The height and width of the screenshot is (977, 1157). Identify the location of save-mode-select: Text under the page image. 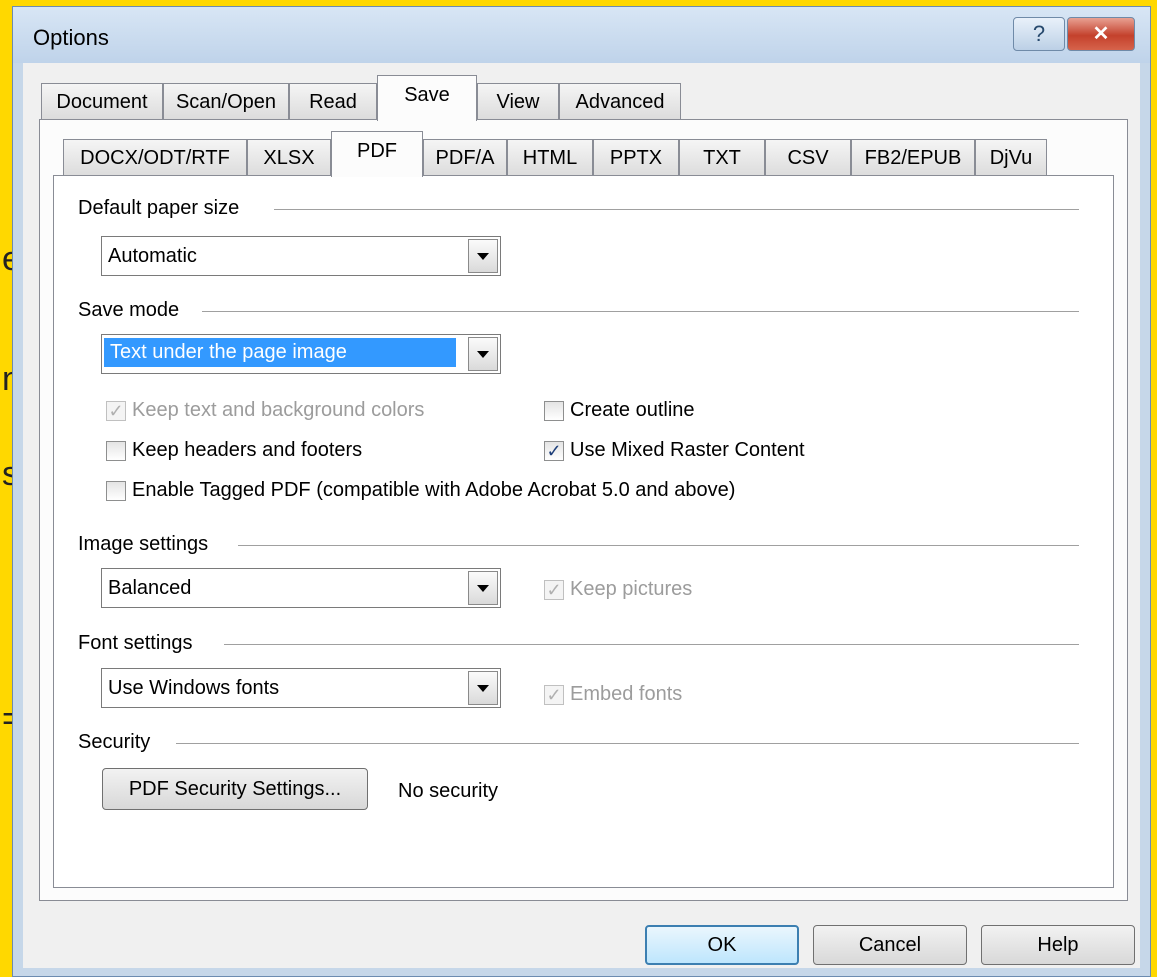
(301, 354).